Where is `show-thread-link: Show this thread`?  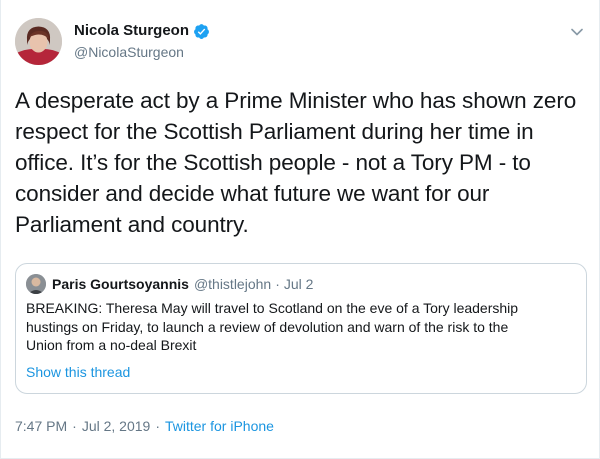
show-thread-link: Show this thread is located at coordinates (78, 372).